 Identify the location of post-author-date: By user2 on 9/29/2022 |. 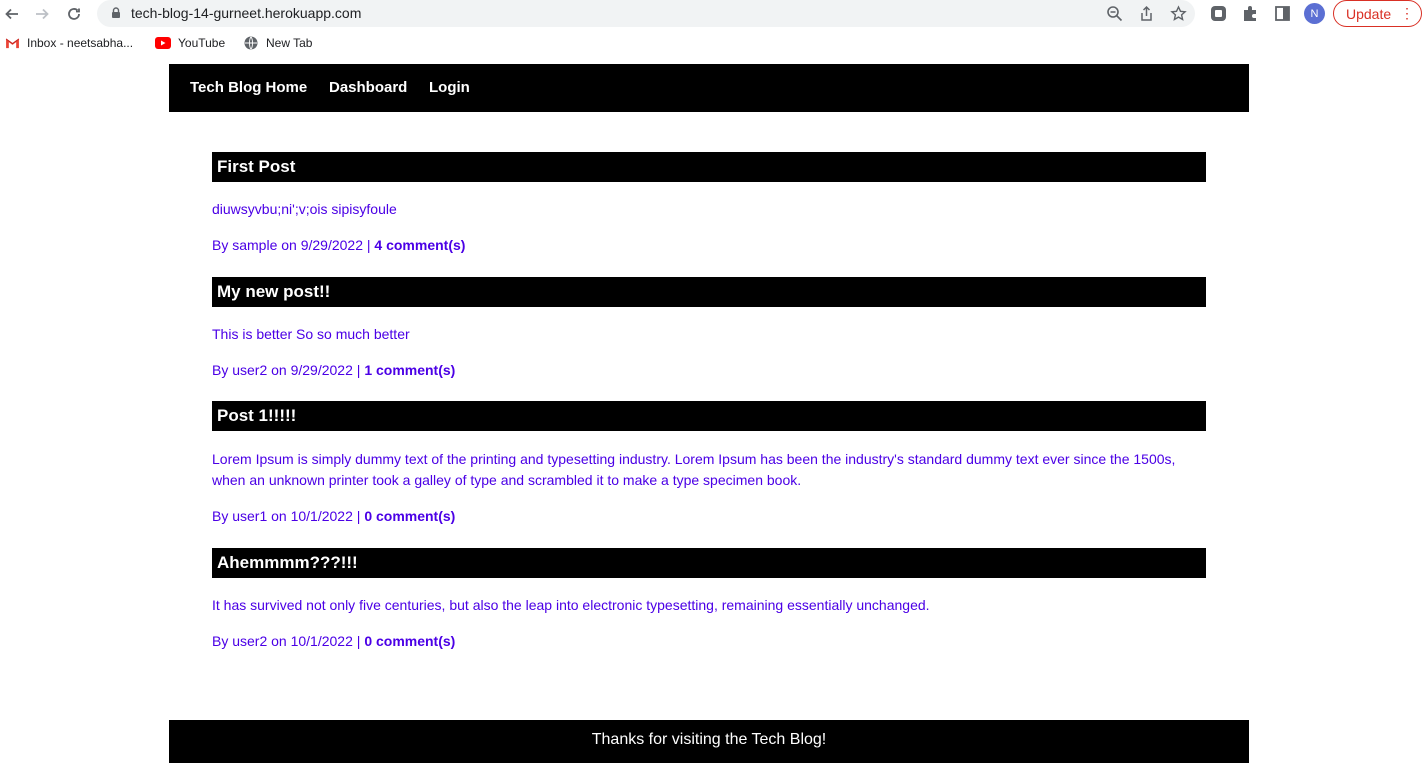
(286, 370).